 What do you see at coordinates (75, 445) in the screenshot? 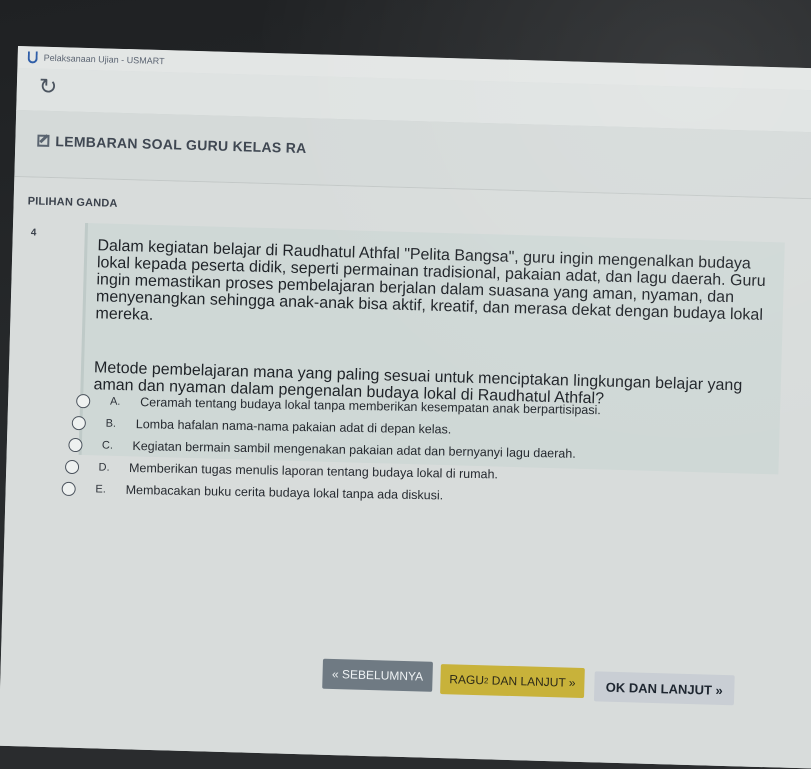
I see `radio-option-c` at bounding box center [75, 445].